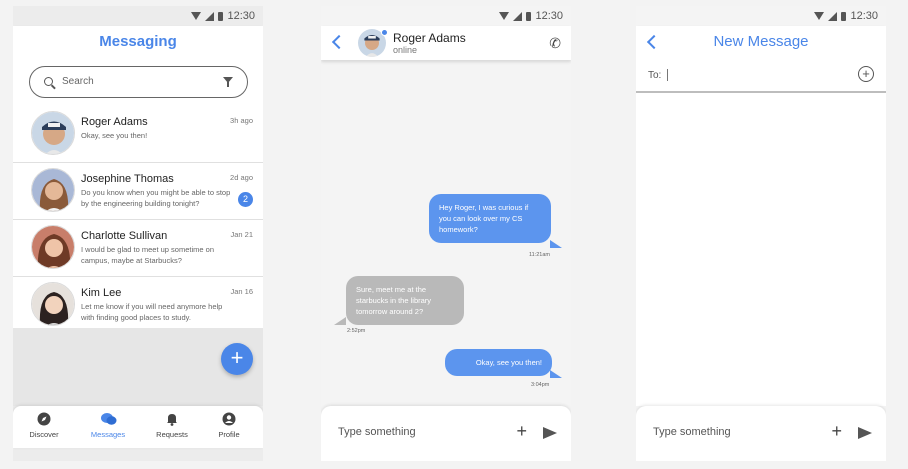  Describe the element at coordinates (127, 179) in the screenshot. I see `contact-name: Josephine Thomas` at that location.